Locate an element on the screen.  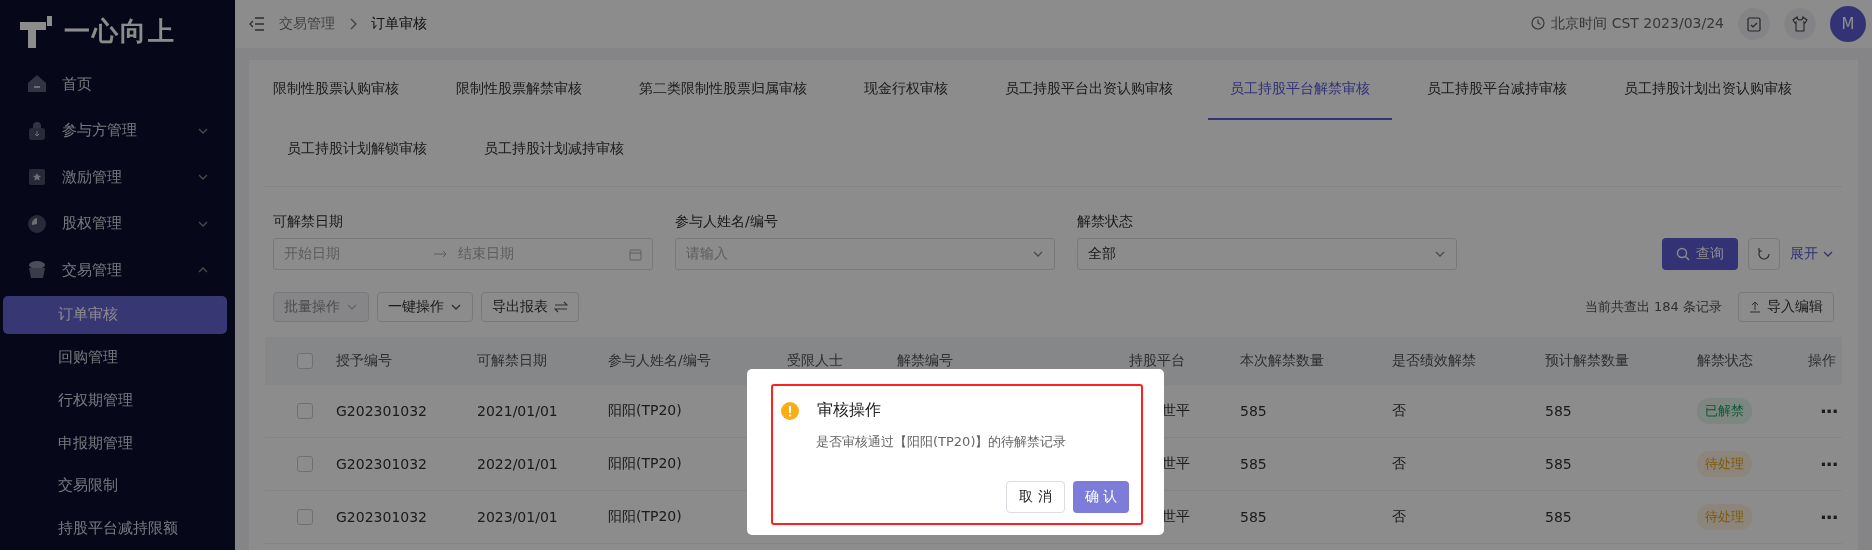
sidebar-subitem: 回购管理 is located at coordinates (115, 357).